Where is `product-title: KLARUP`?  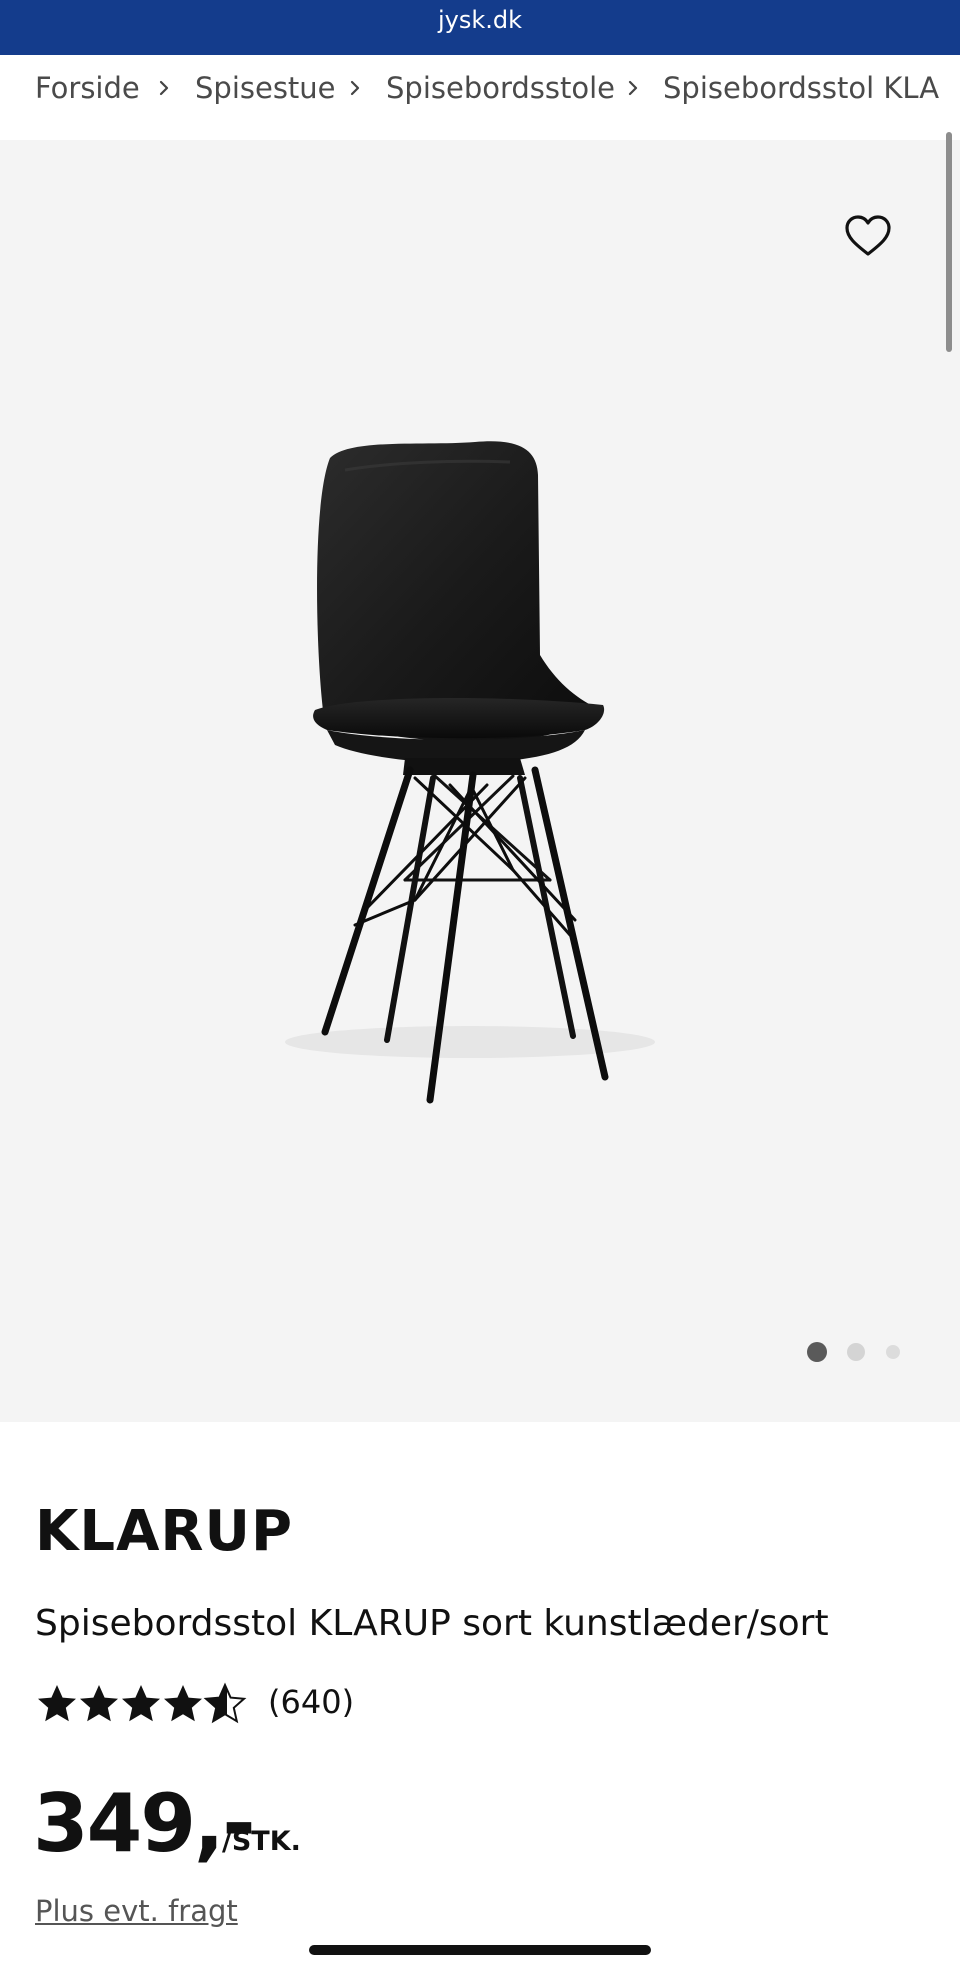
product-title: KLARUP is located at coordinates (164, 1531).